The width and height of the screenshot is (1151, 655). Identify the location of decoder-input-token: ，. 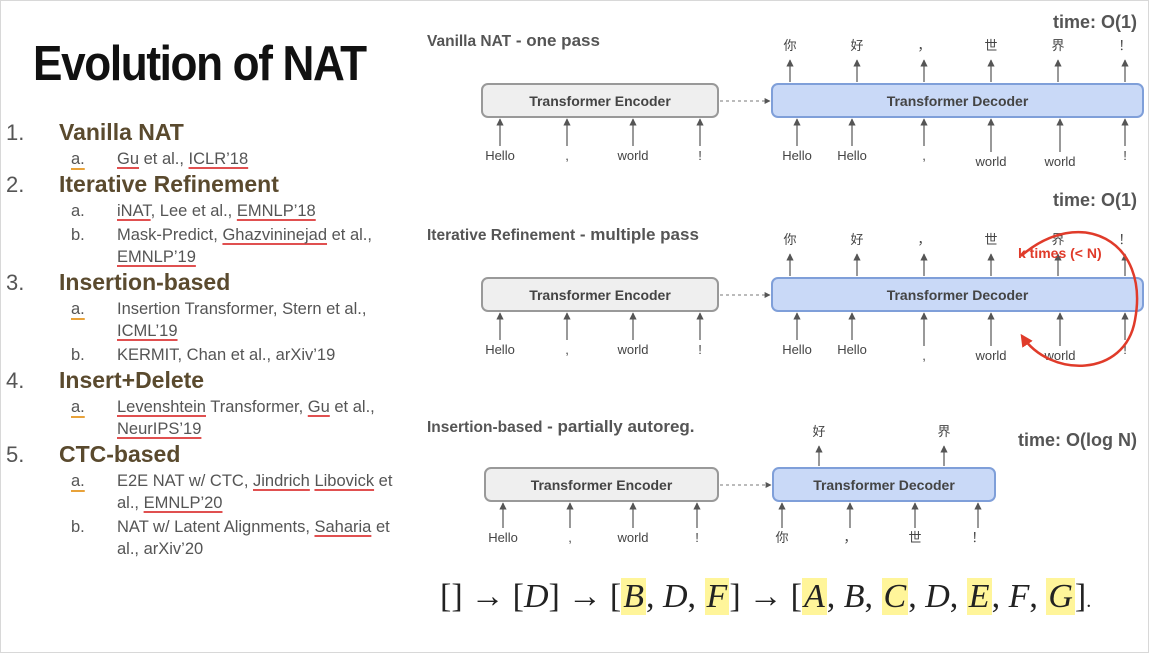
(849, 538).